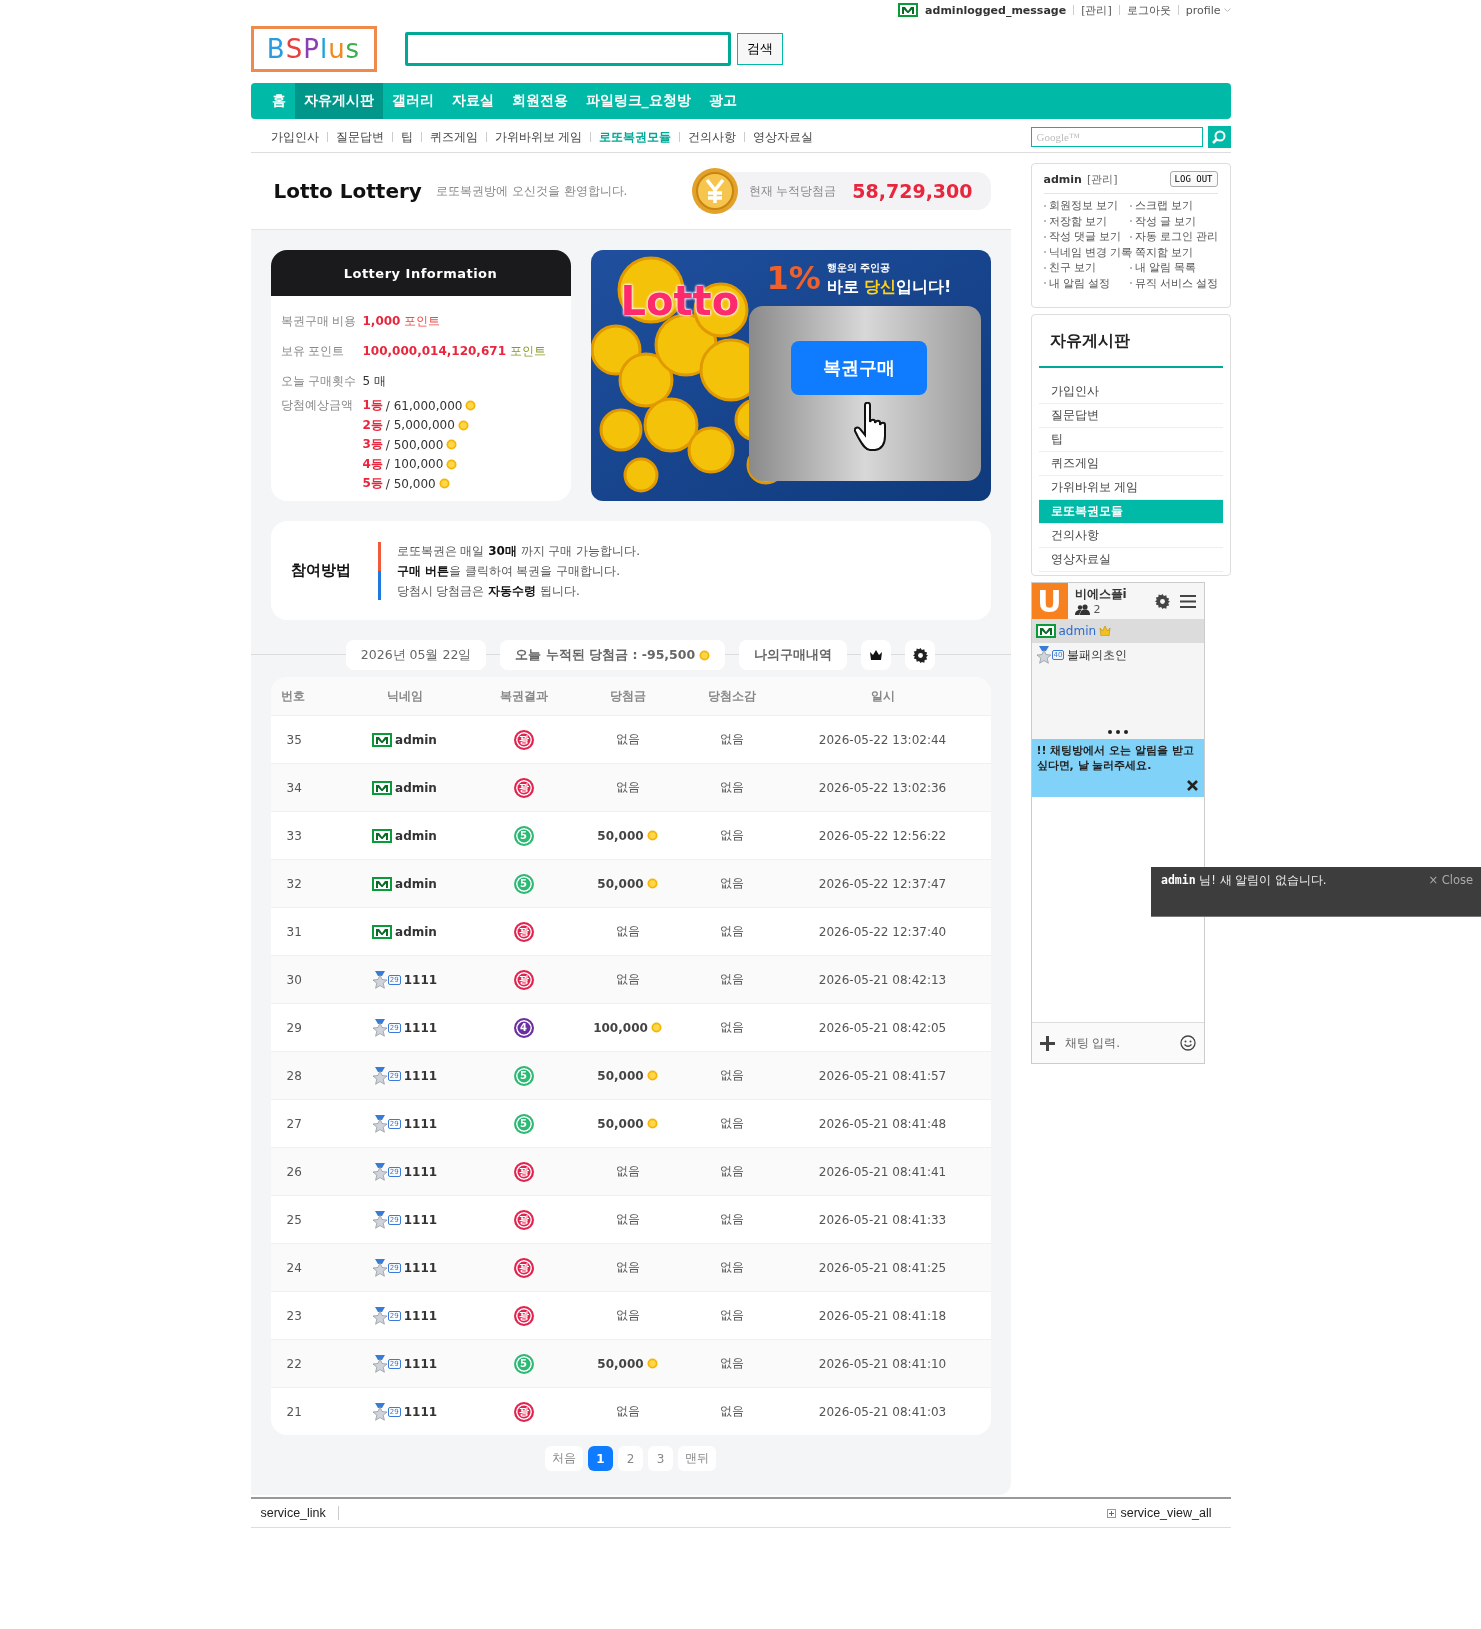  Describe the element at coordinates (1148, 10) in the screenshot. I see `top-link: 로그아웃` at that location.